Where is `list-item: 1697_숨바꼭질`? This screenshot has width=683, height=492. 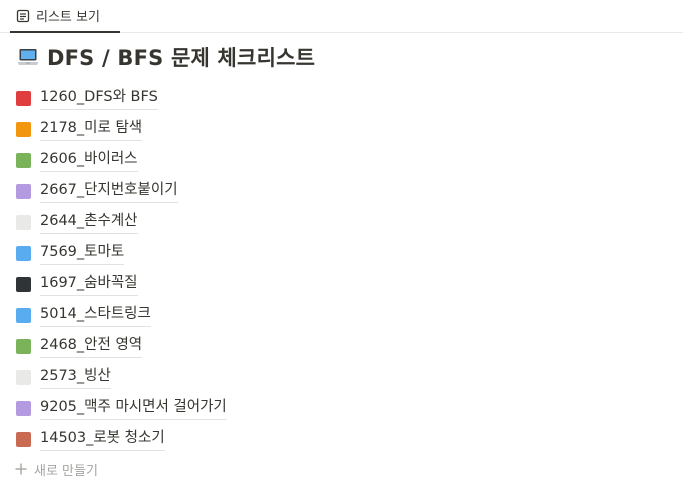
list-item: 1697_숨바꼭질 is located at coordinates (341, 284).